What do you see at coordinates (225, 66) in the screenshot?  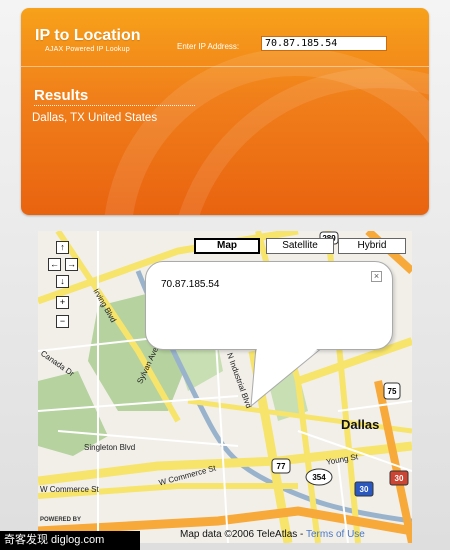 I see `header-divider` at bounding box center [225, 66].